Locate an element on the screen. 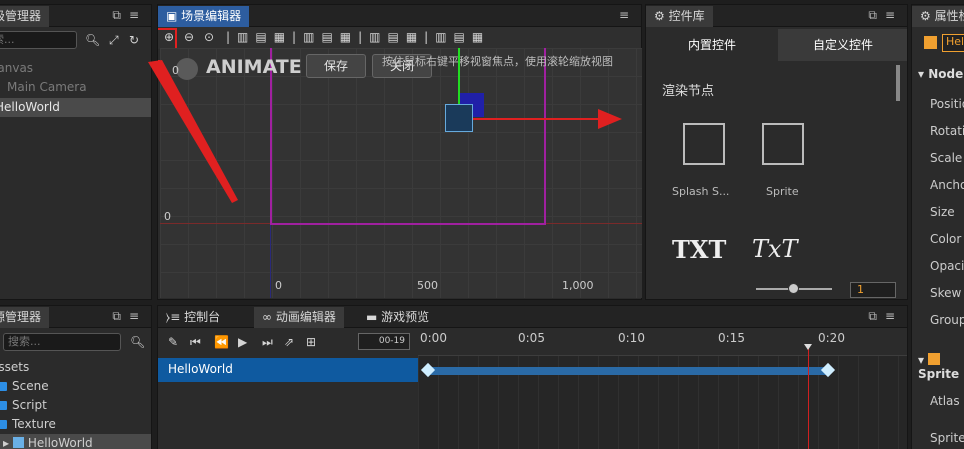  zoom-input: 1 is located at coordinates (873, 290).